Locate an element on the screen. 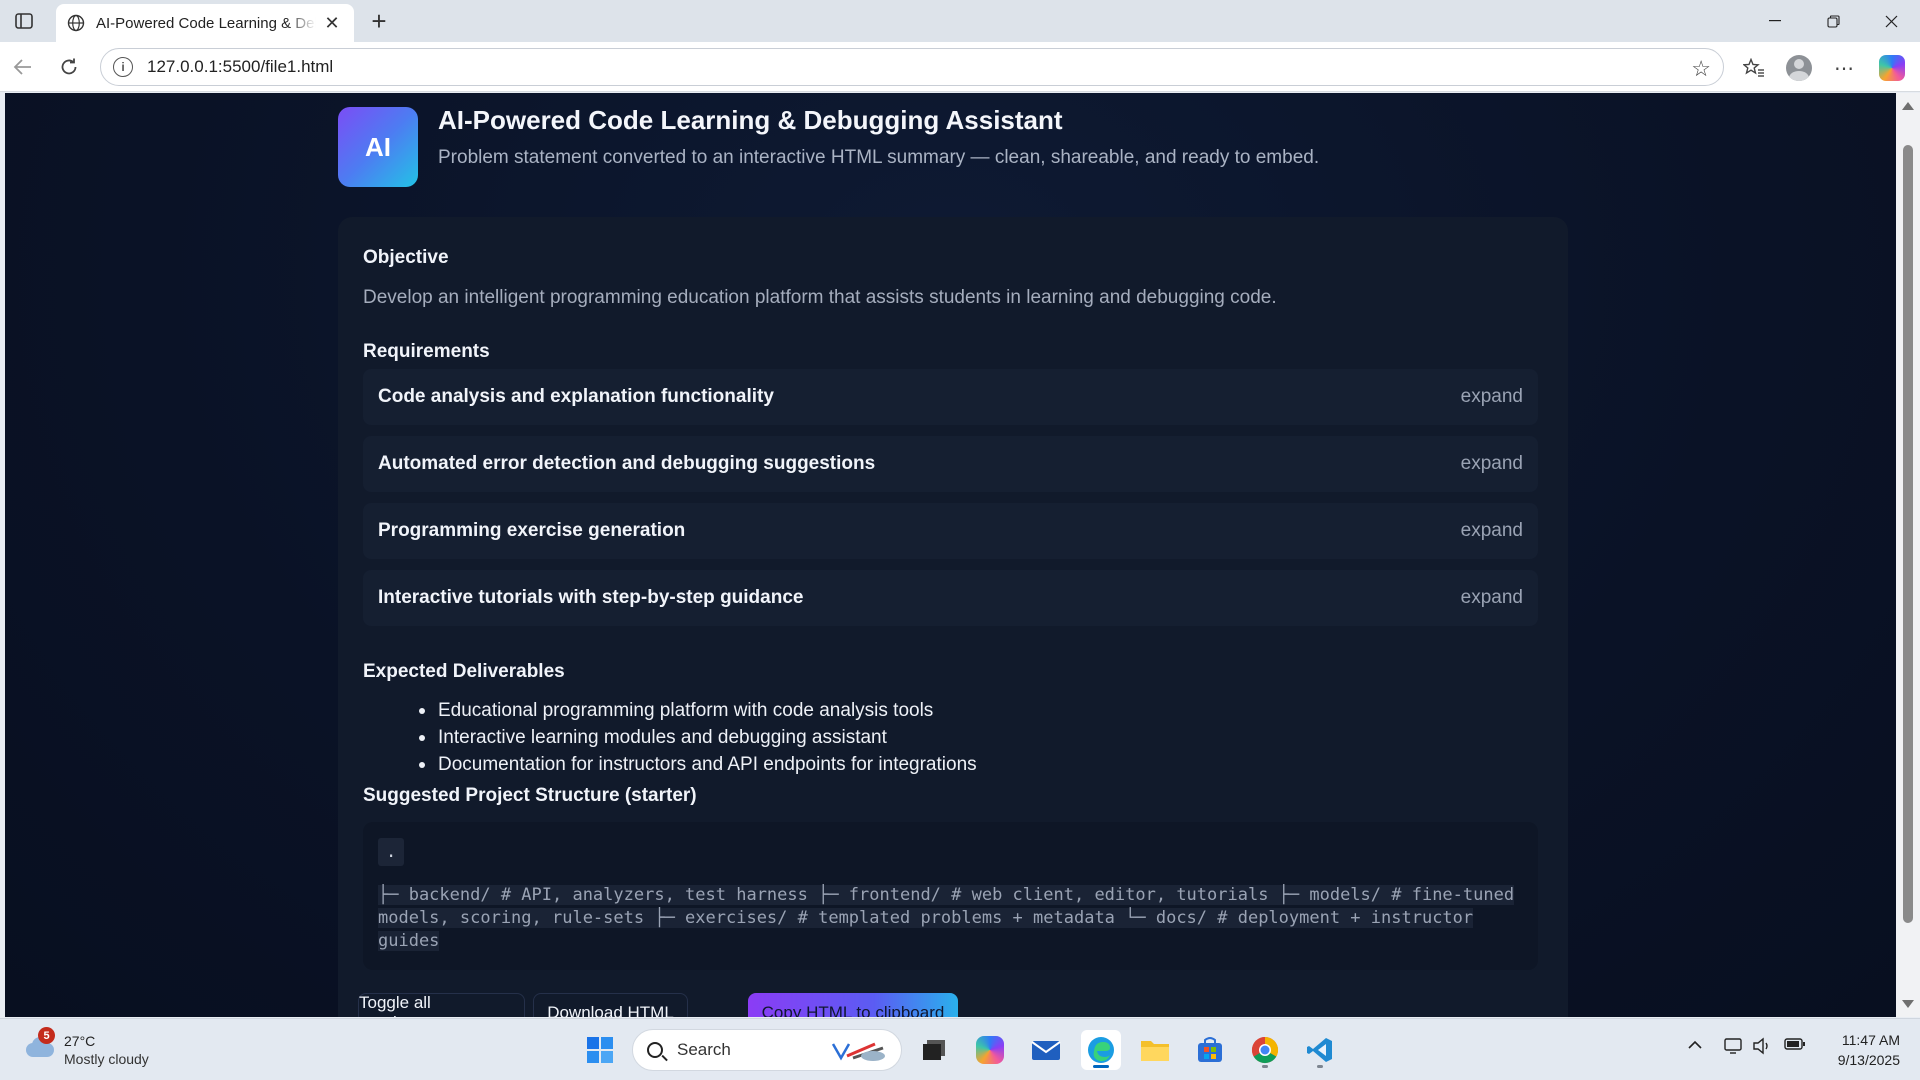  site-info-icon: i is located at coordinates (123, 67).